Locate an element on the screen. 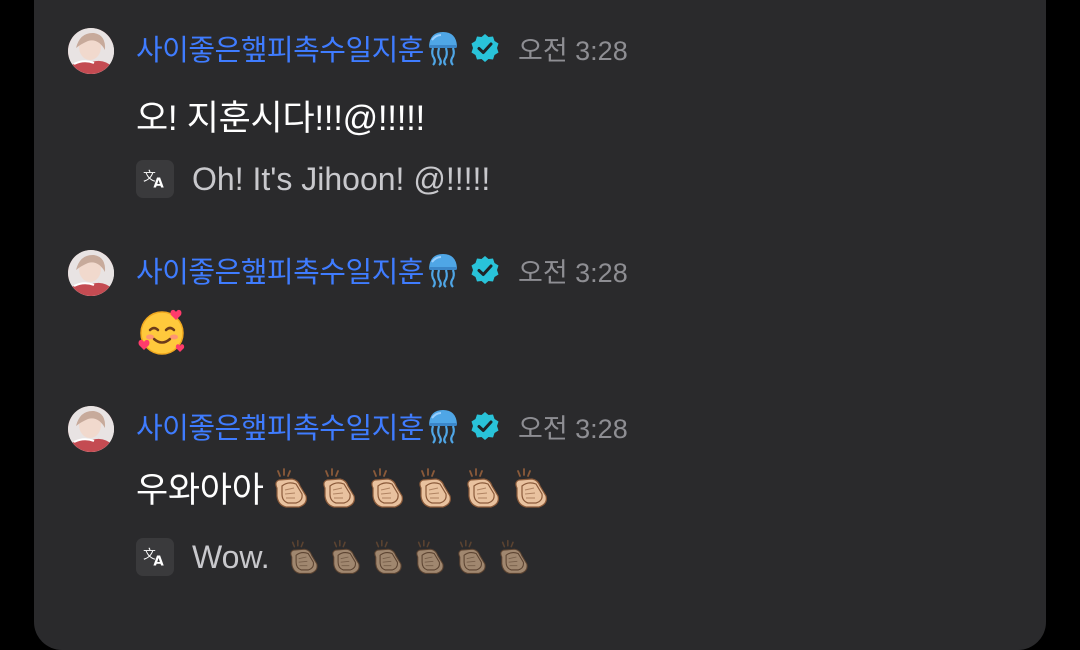  translation-row: 文 A Wow. is located at coordinates (334, 557).